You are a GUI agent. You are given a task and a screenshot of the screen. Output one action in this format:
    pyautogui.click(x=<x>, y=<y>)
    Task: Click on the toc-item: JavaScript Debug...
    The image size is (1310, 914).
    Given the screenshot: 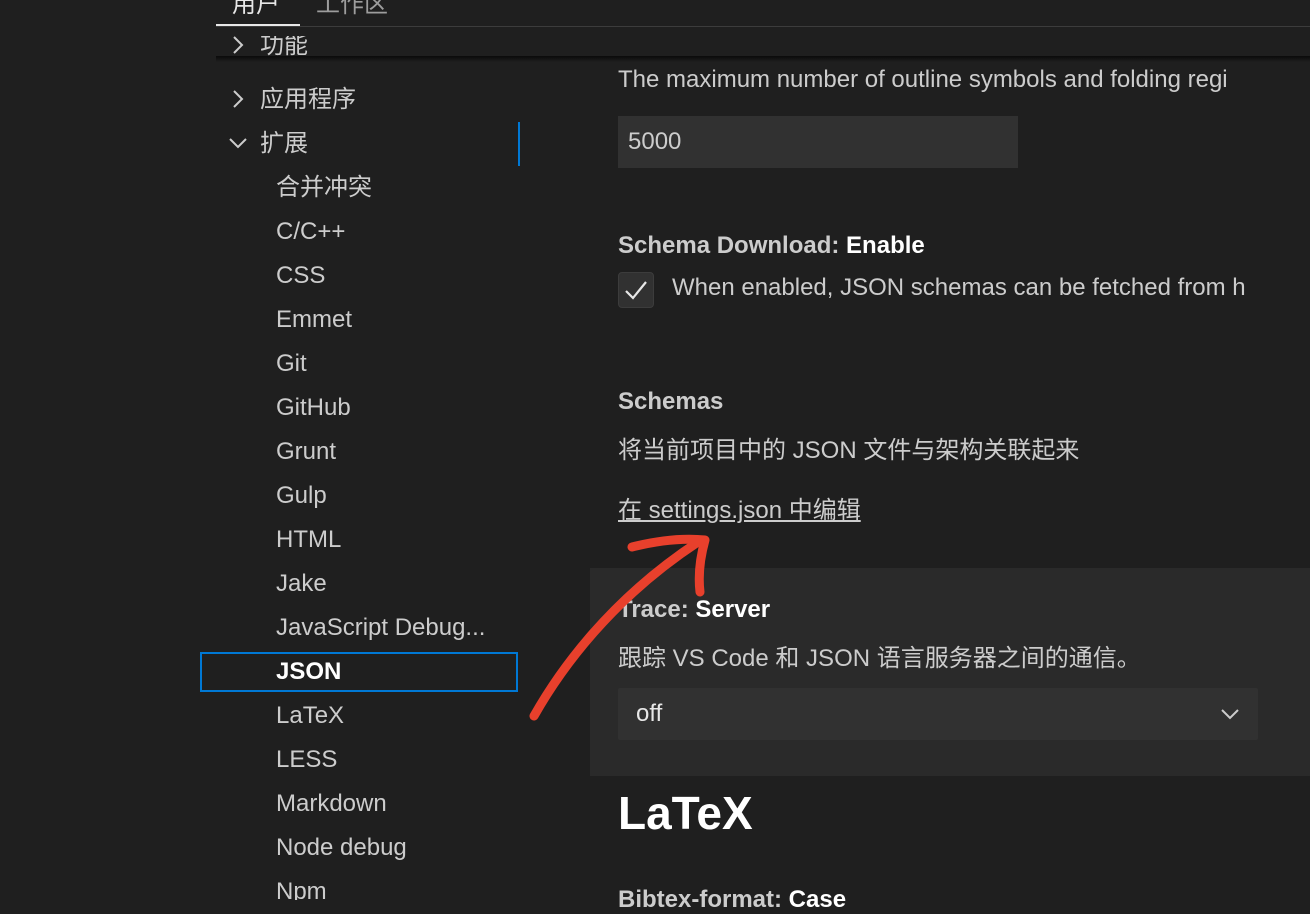 What is the action you would take?
    pyautogui.click(x=359, y=628)
    